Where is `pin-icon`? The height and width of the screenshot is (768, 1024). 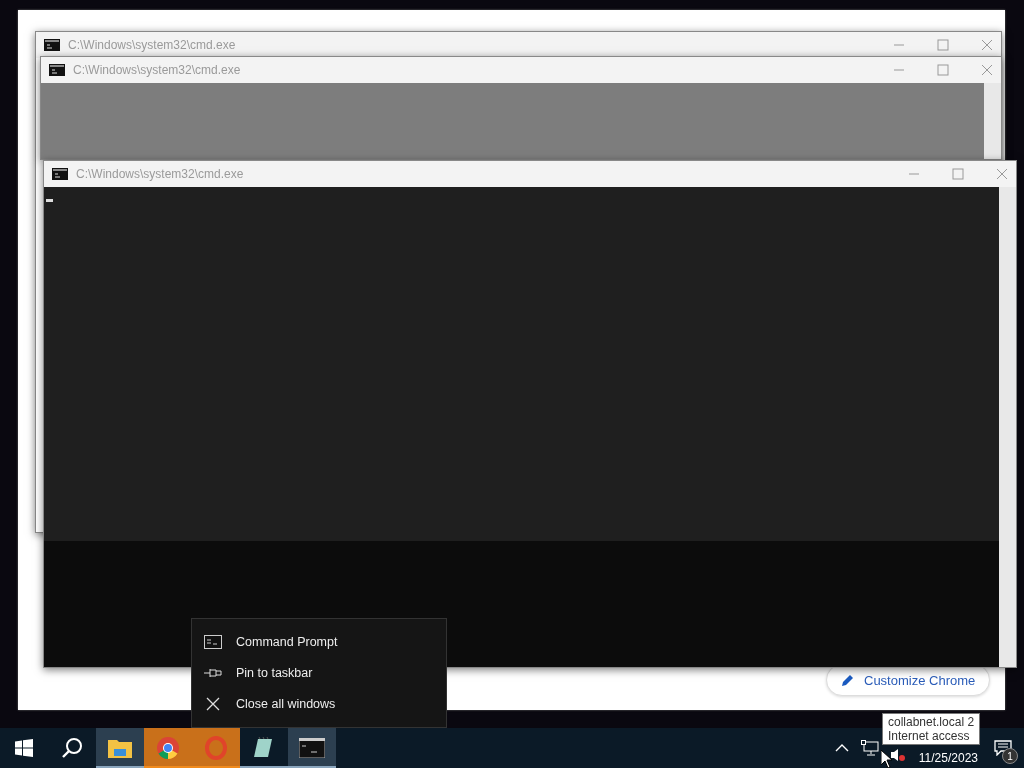 pin-icon is located at coordinates (213, 673).